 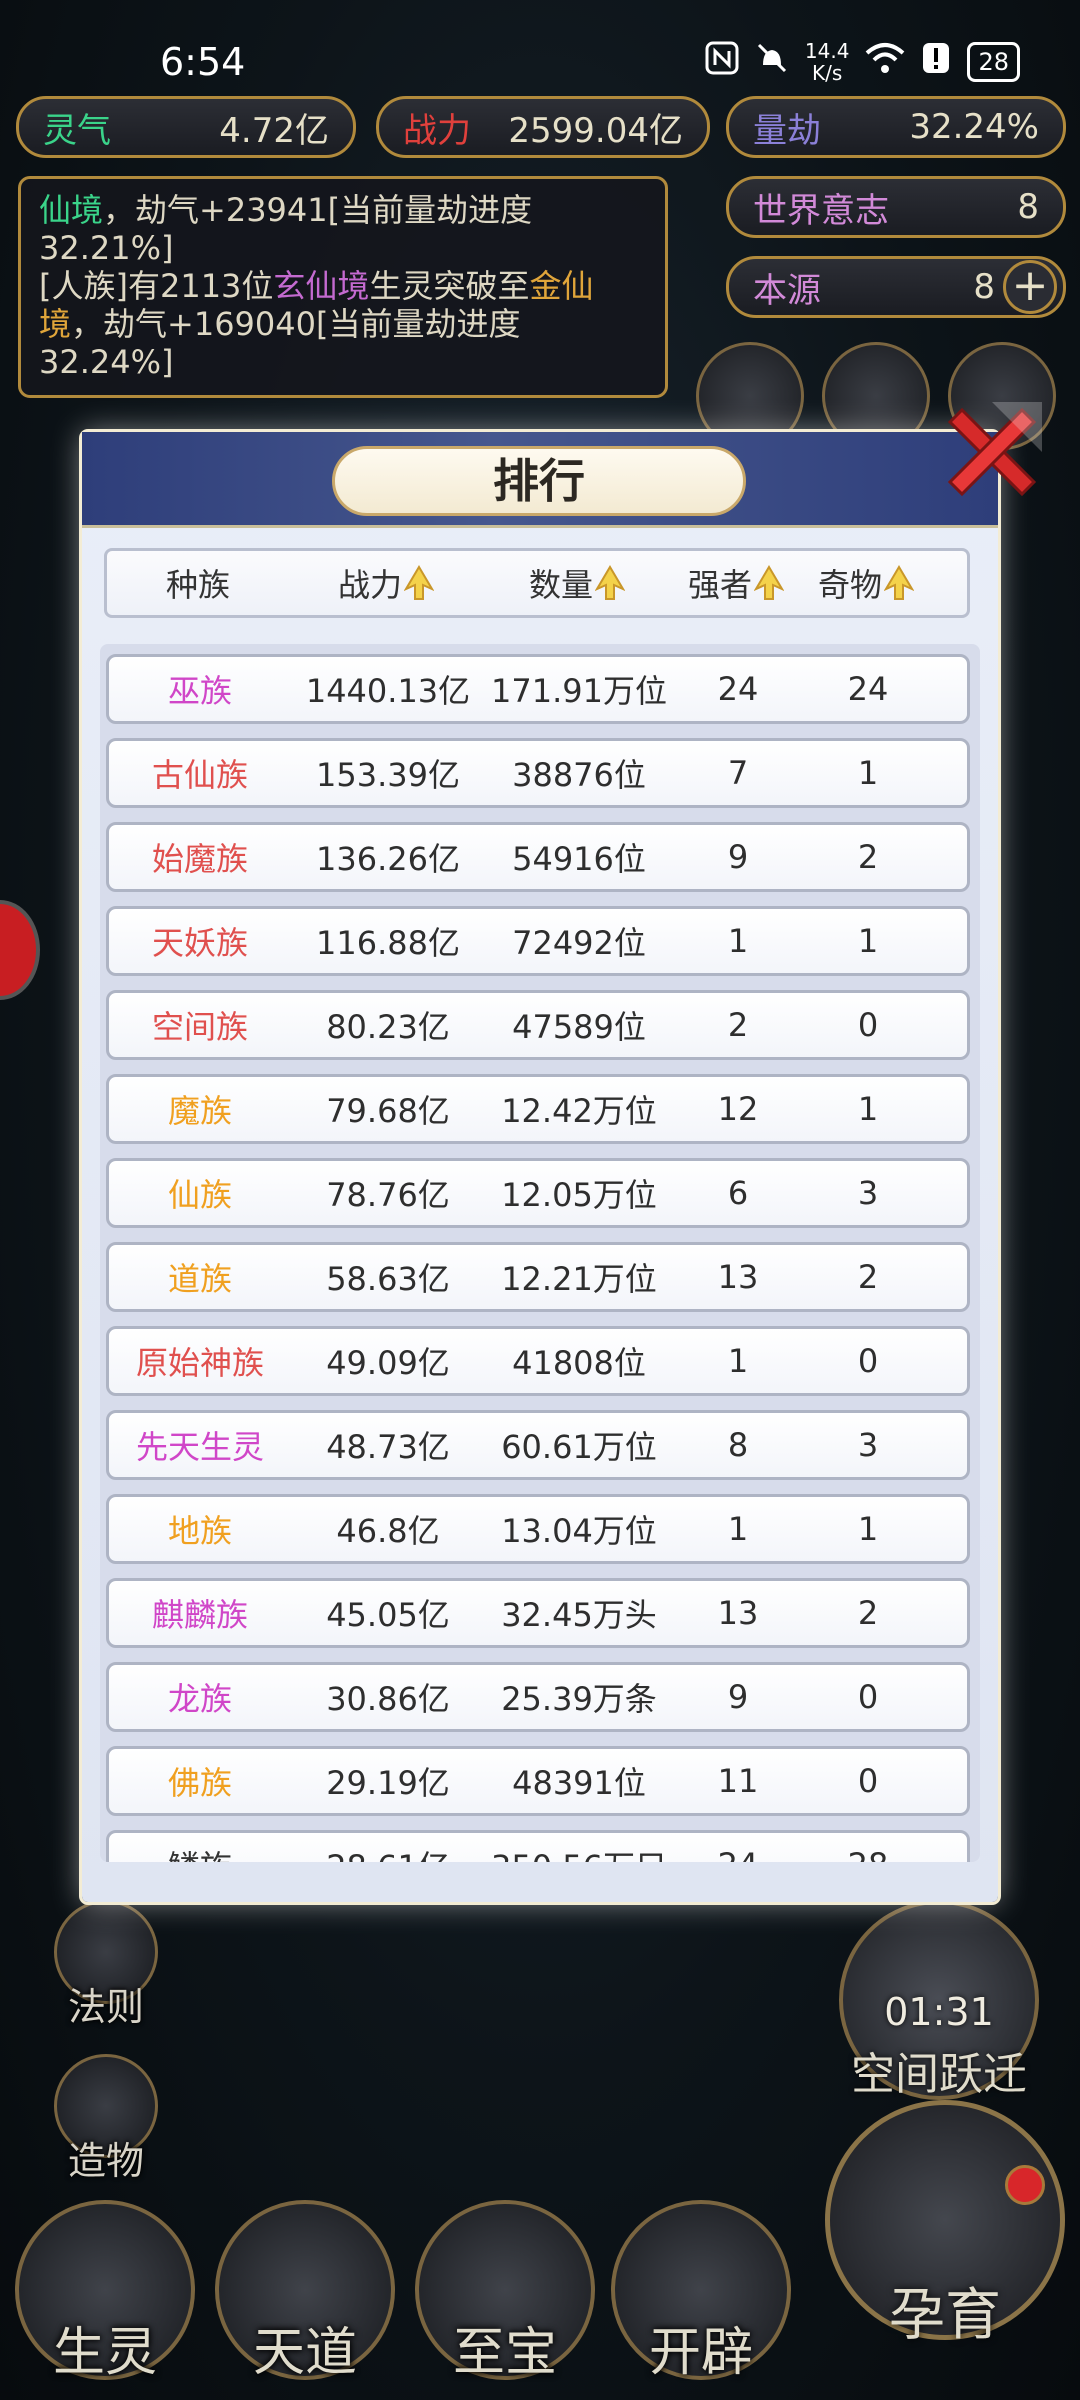 What do you see at coordinates (579, 1699) in the screenshot?
I see `race-count: 25.39万条` at bounding box center [579, 1699].